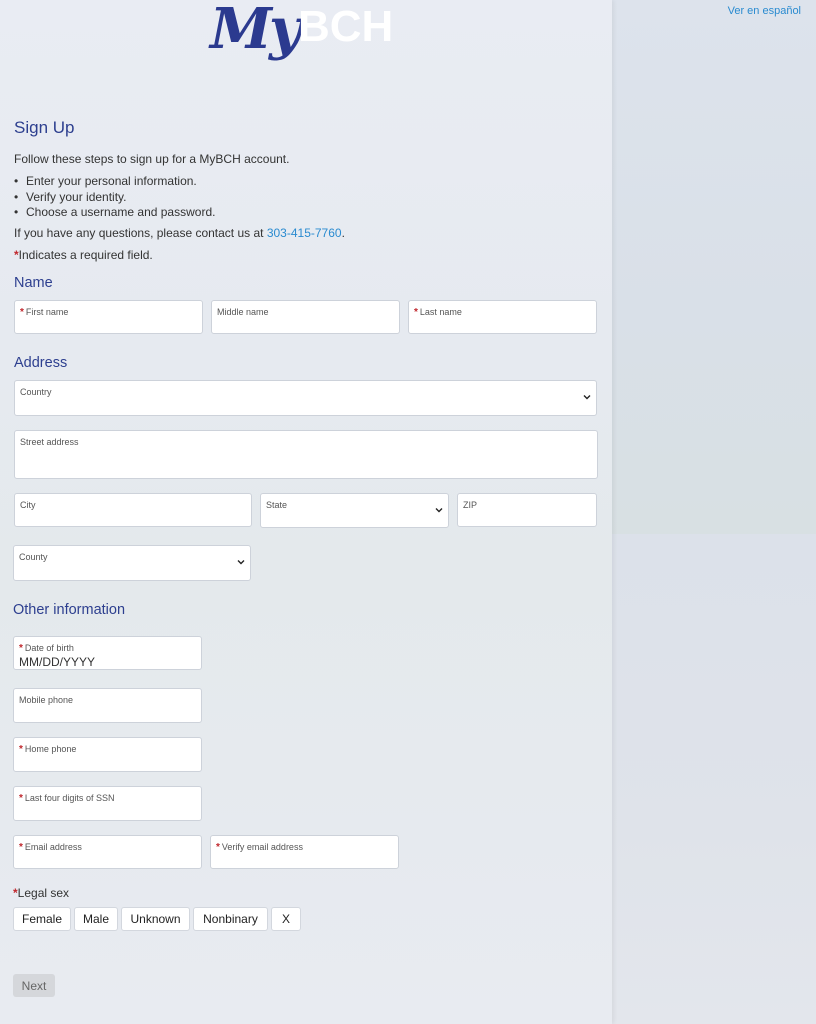 The image size is (816, 1024). I want to click on legal-sex-option-unknown: Unknown, so click(155, 919).